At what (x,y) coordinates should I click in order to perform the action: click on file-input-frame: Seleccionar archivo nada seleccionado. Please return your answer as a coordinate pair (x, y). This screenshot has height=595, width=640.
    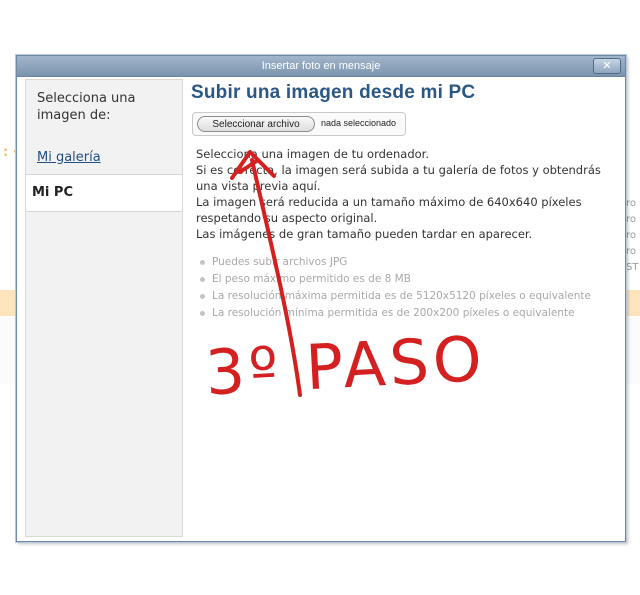
    Looking at the image, I should click on (299, 124).